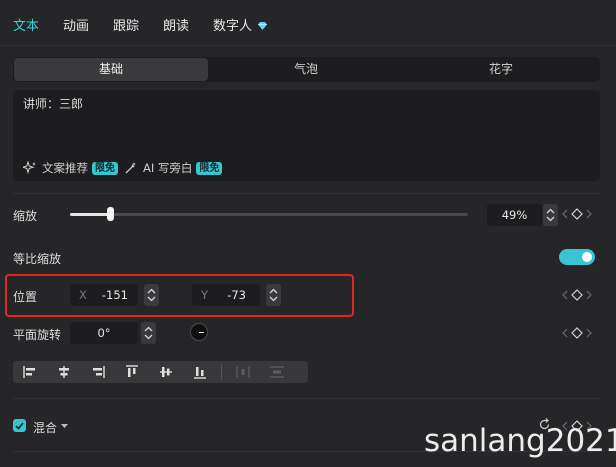  I want to click on segment-fancy-text: 花字, so click(501, 69).